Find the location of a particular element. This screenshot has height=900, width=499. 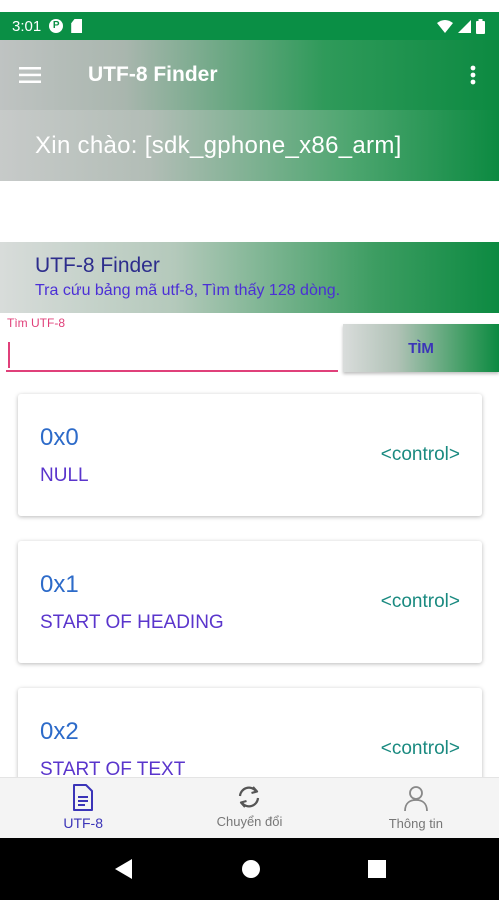

search-input is located at coordinates (172, 354).